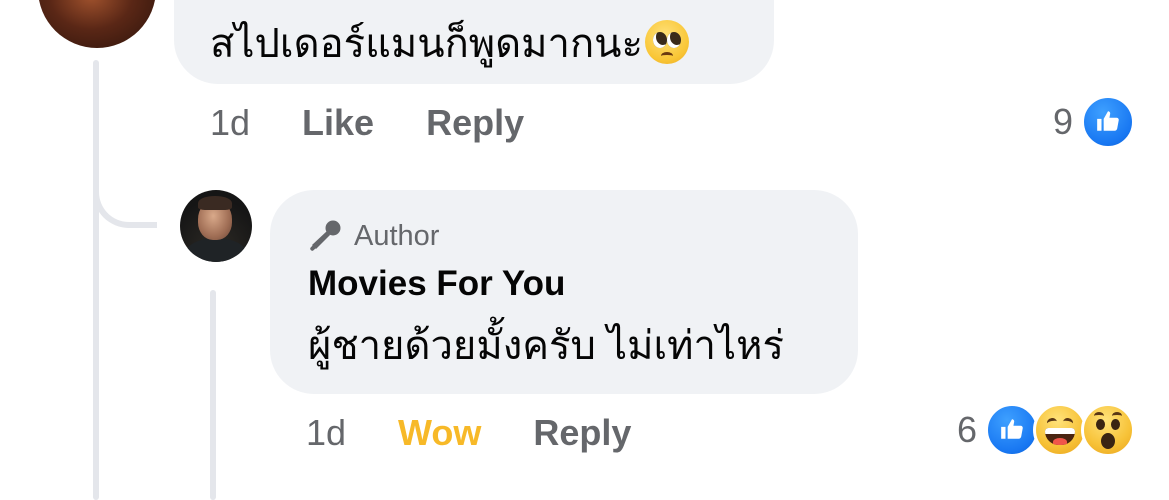  I want to click on reply-thread-line, so click(213, 395).